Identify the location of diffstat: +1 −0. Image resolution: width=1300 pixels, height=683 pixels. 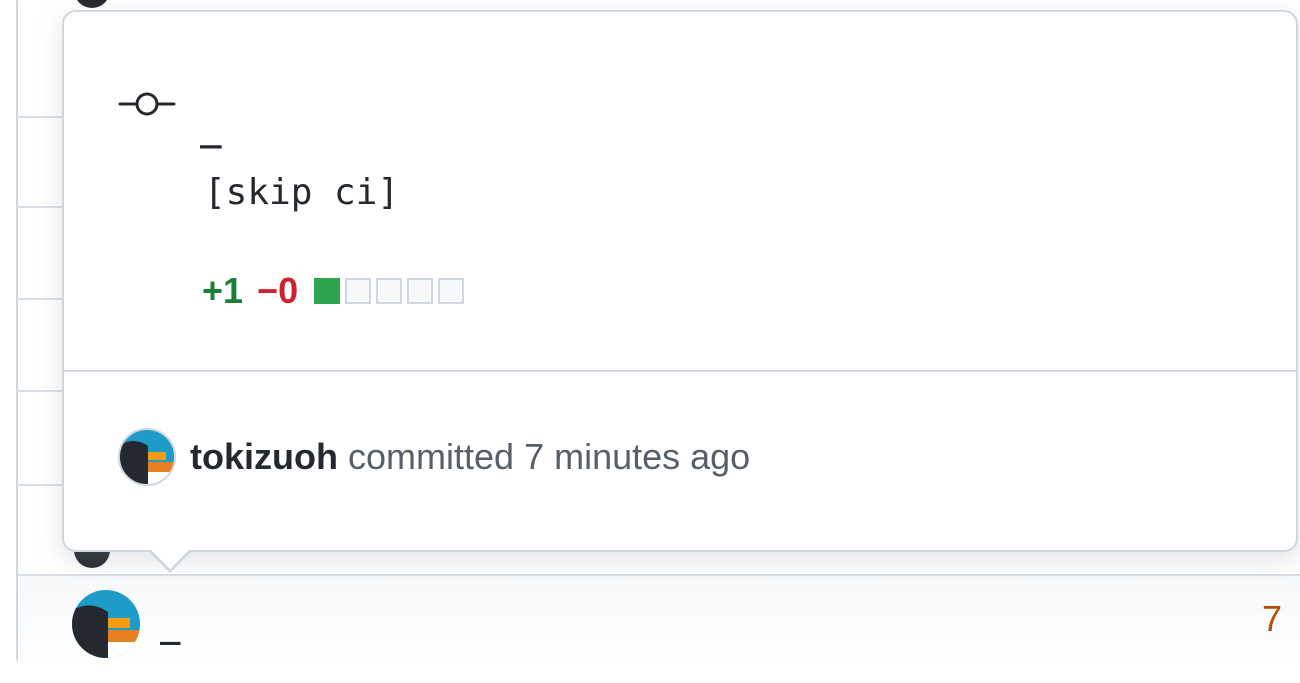
(335, 291).